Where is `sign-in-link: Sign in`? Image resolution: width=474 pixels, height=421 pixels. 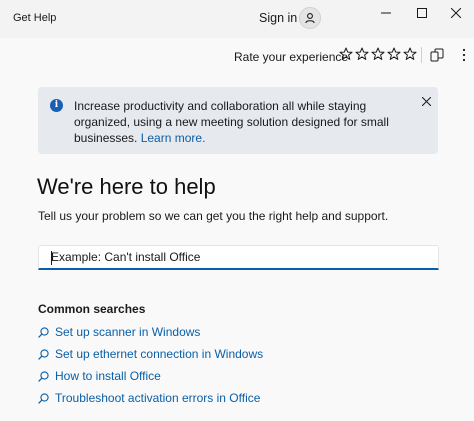 sign-in-link: Sign in is located at coordinates (278, 18).